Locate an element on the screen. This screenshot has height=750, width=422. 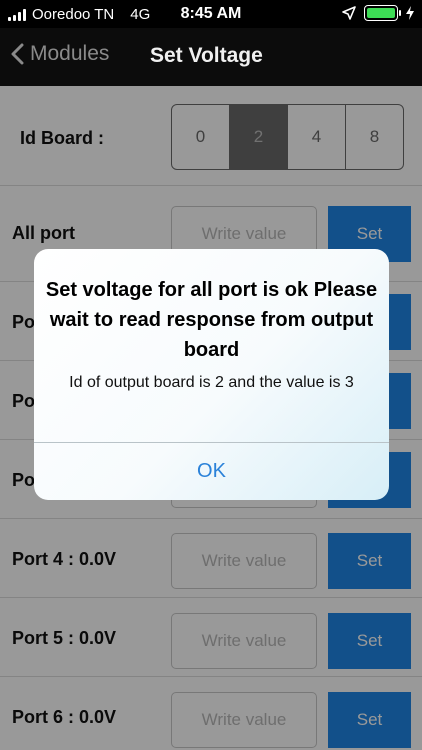
charging-icon is located at coordinates (410, 13).